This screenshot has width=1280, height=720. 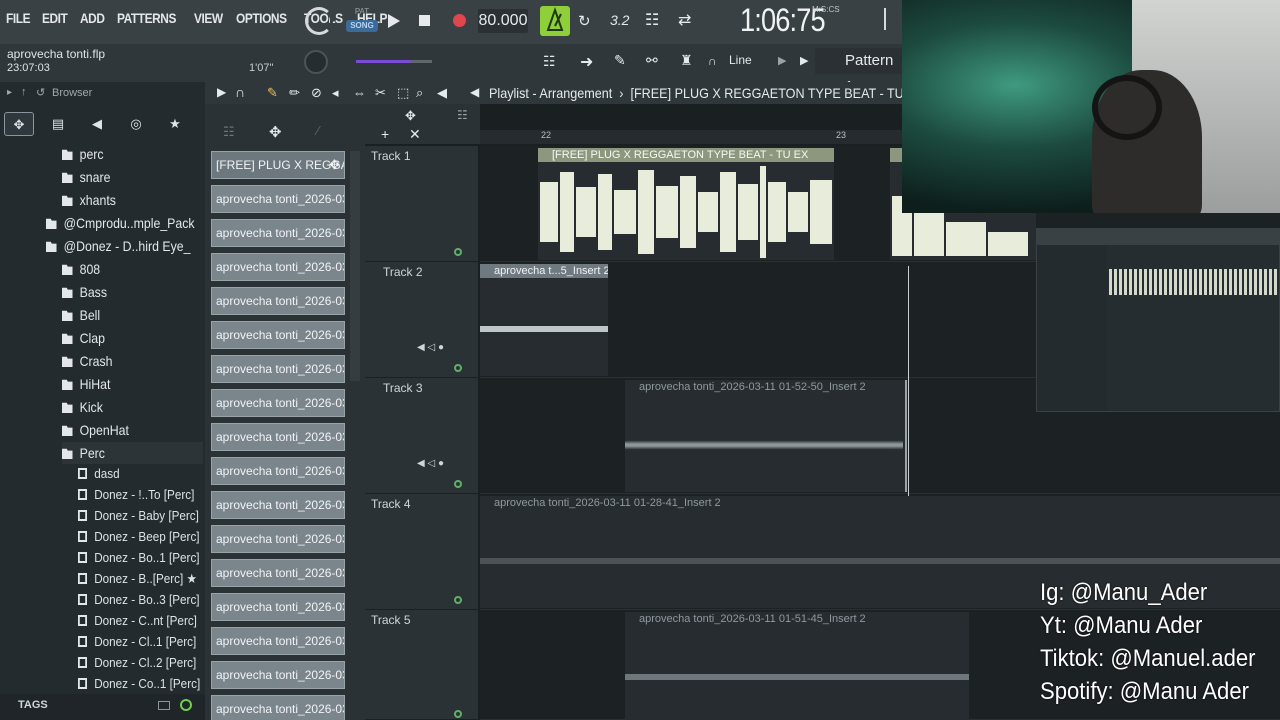 I want to click on tab-all-icon: ✥, so click(x=19, y=124).